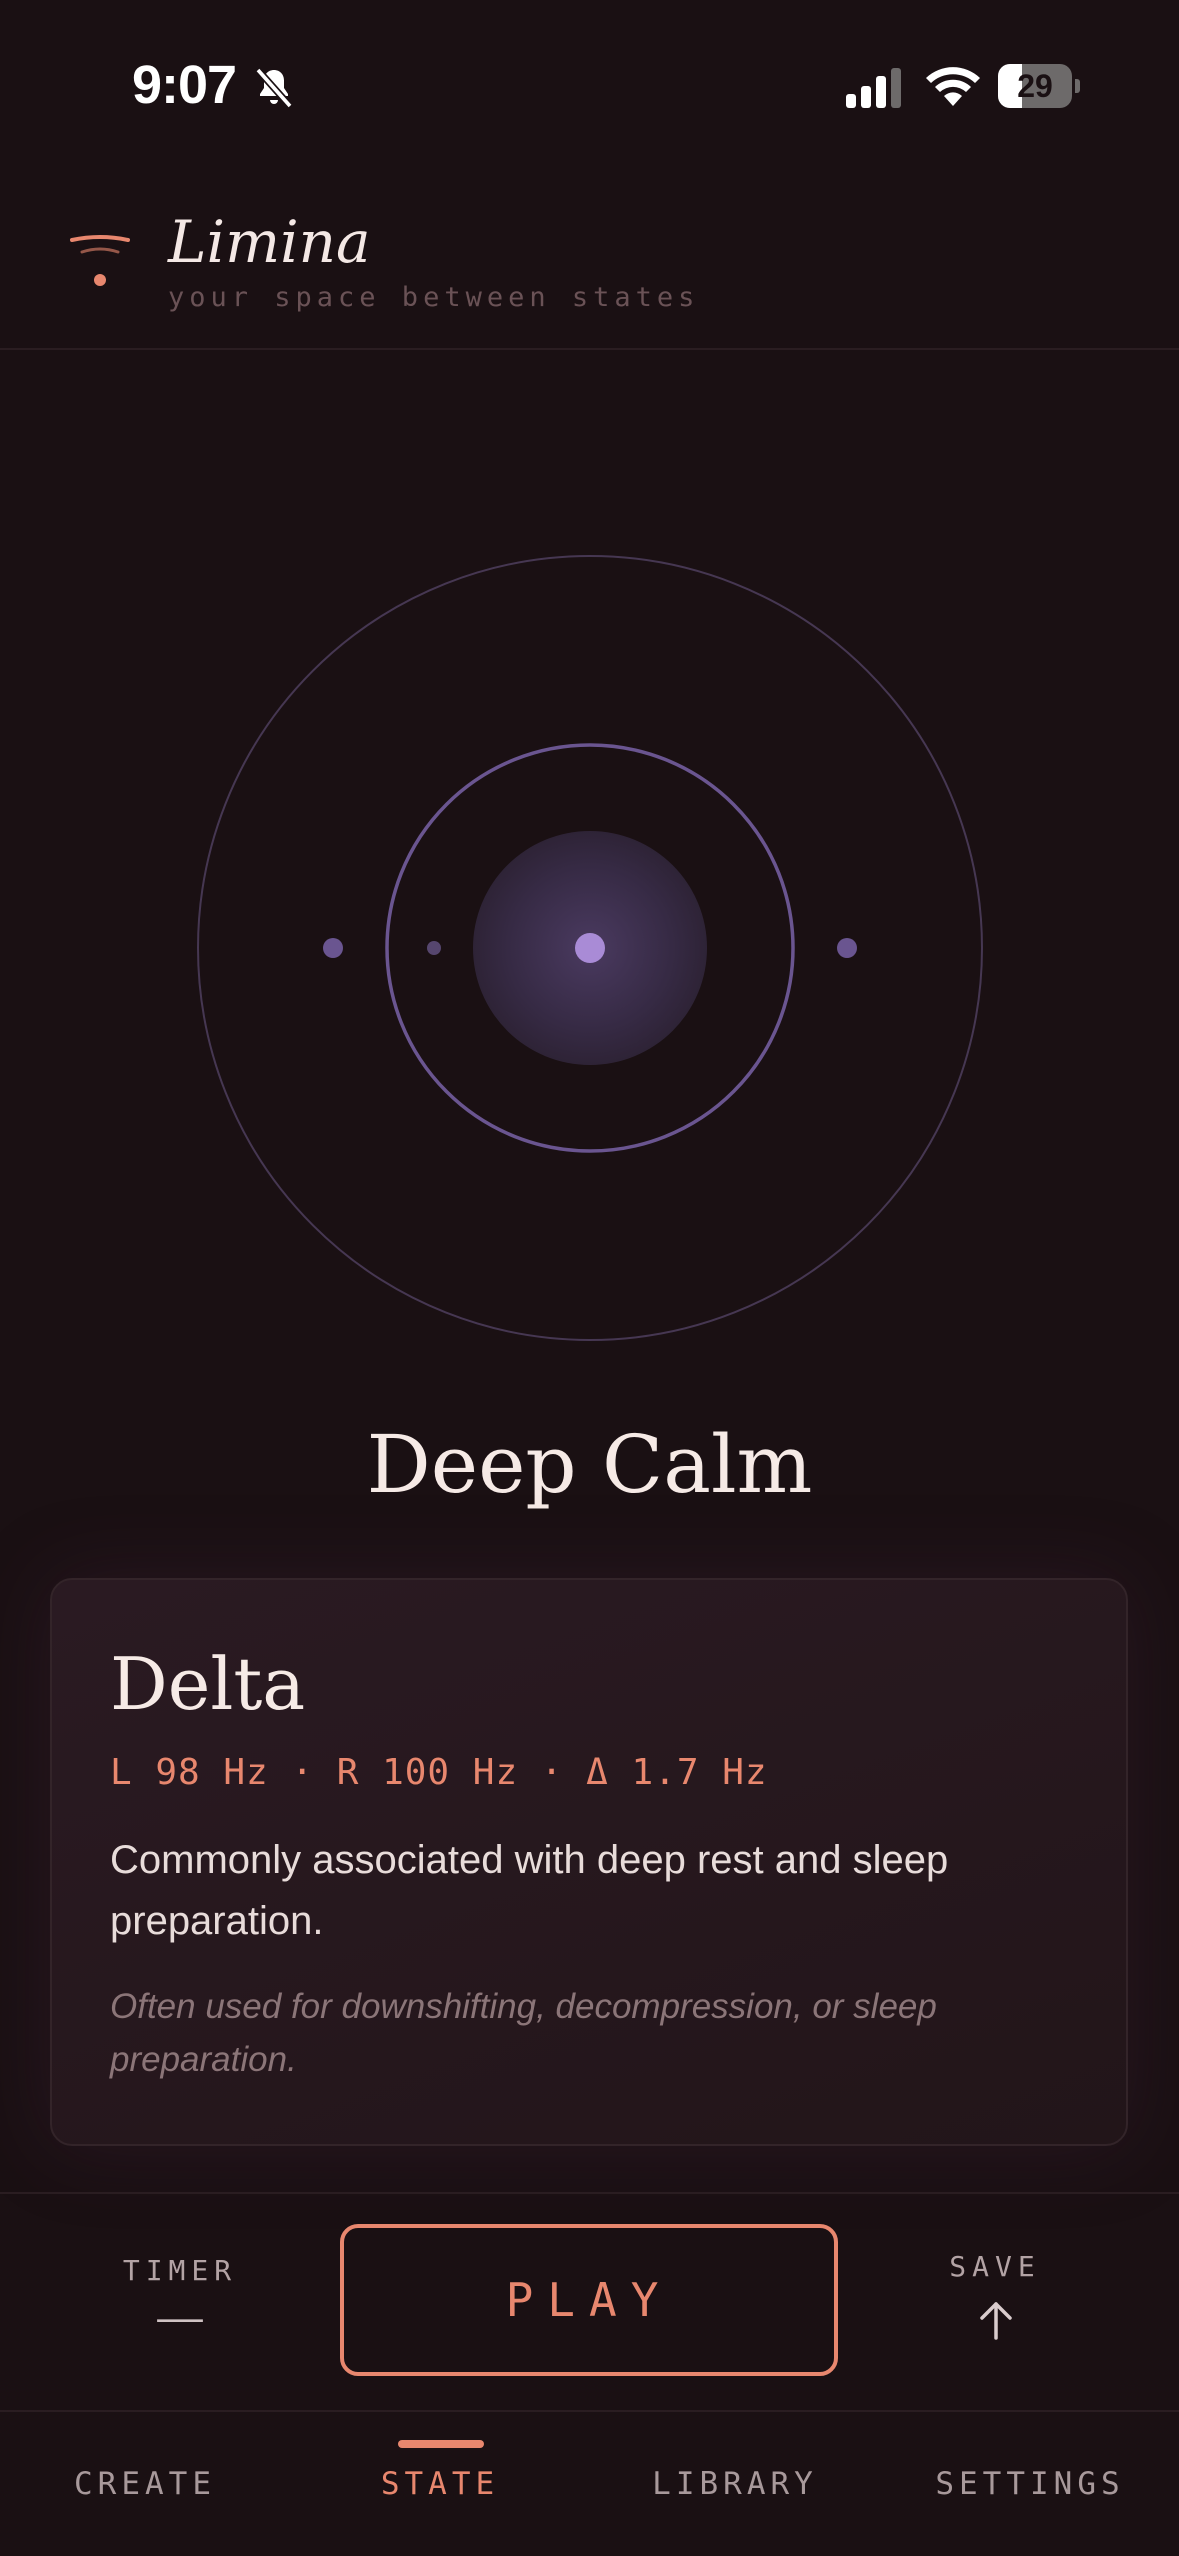 This screenshot has height=2556, width=1179. What do you see at coordinates (589, 2411) in the screenshot?
I see `tabbar-divider` at bounding box center [589, 2411].